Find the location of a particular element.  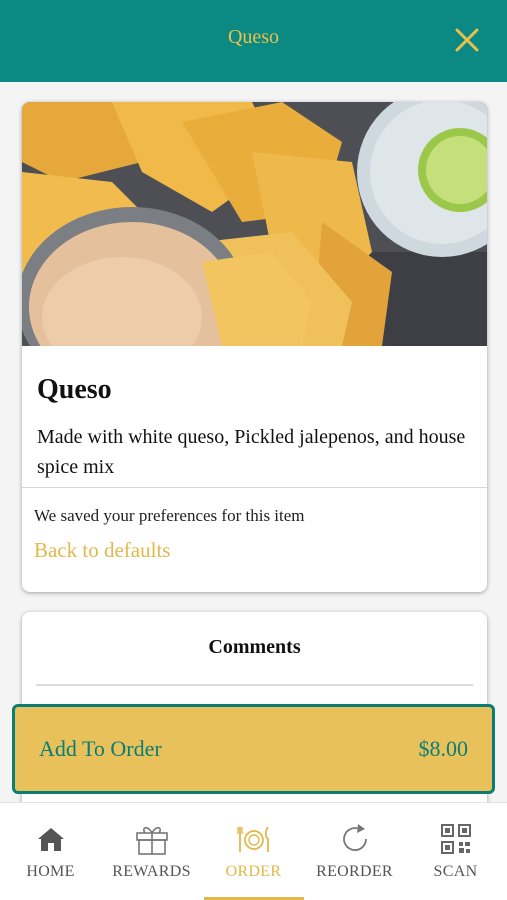

add-to-order-button: Add To Order $8.00 is located at coordinates (253, 749).